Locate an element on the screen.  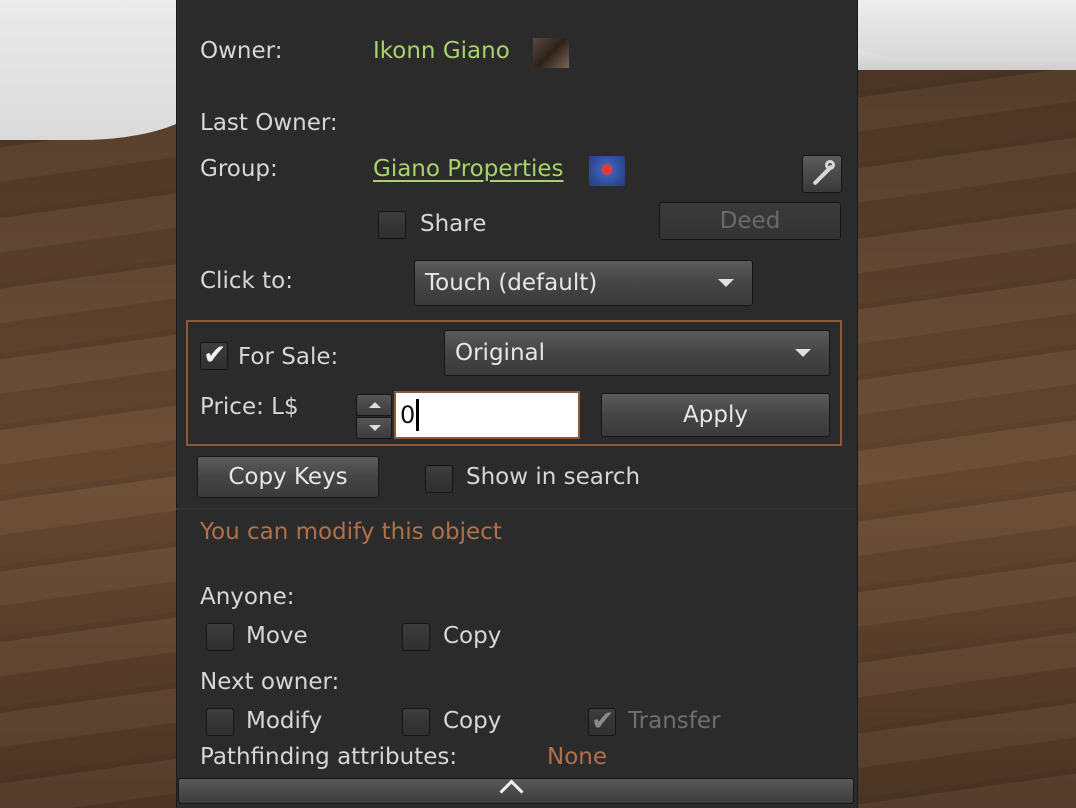
next-owner-transfer-checkbox: ✔ is located at coordinates (602, 720).